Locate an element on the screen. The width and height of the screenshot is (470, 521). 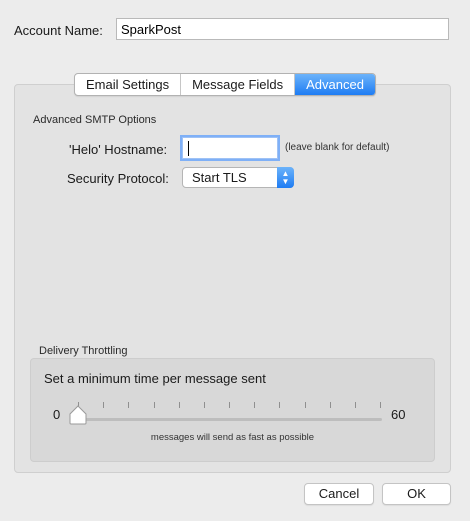
throttling-description: Set a minimum time per message sent is located at coordinates (155, 378).